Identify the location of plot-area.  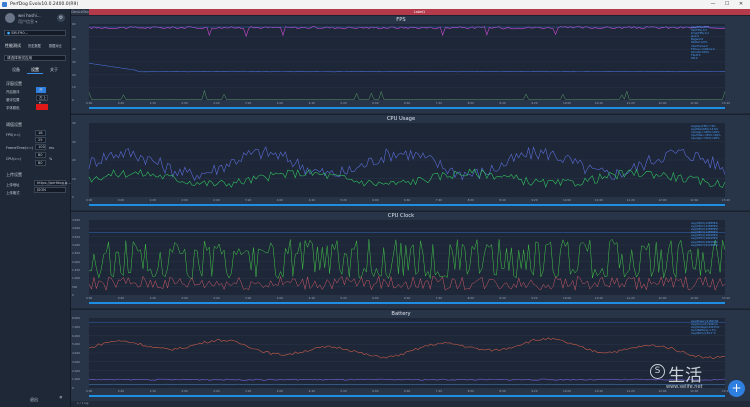
(407, 353).